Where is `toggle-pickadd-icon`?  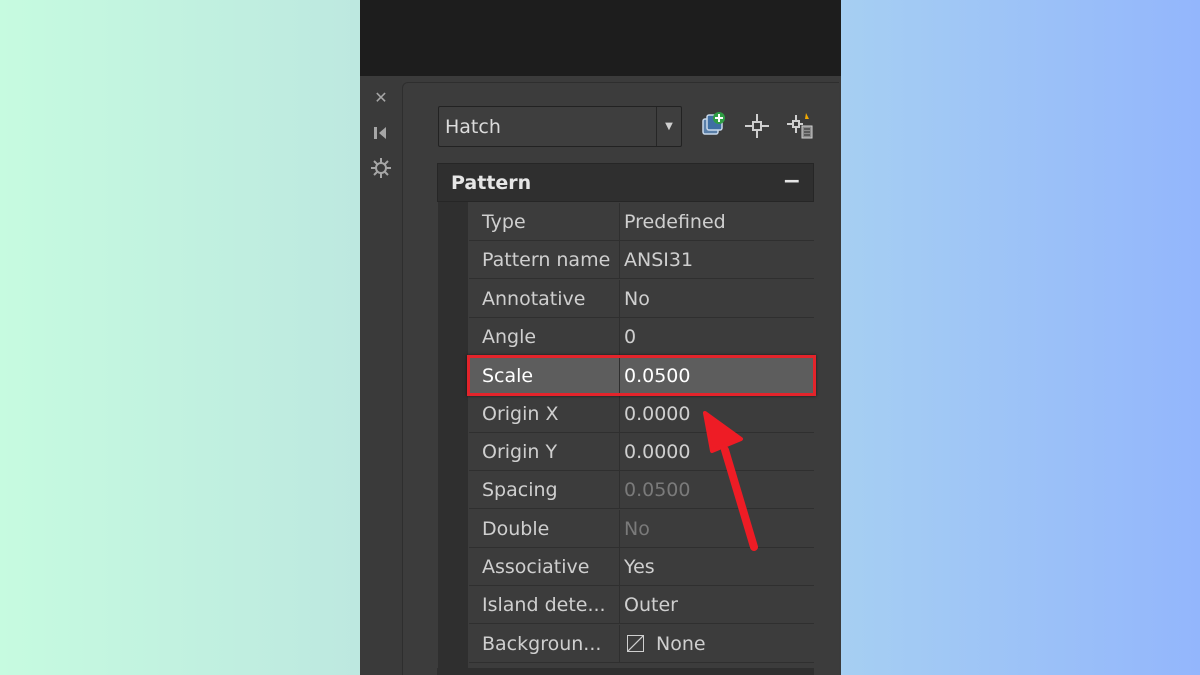 toggle-pickadd-icon is located at coordinates (800, 126).